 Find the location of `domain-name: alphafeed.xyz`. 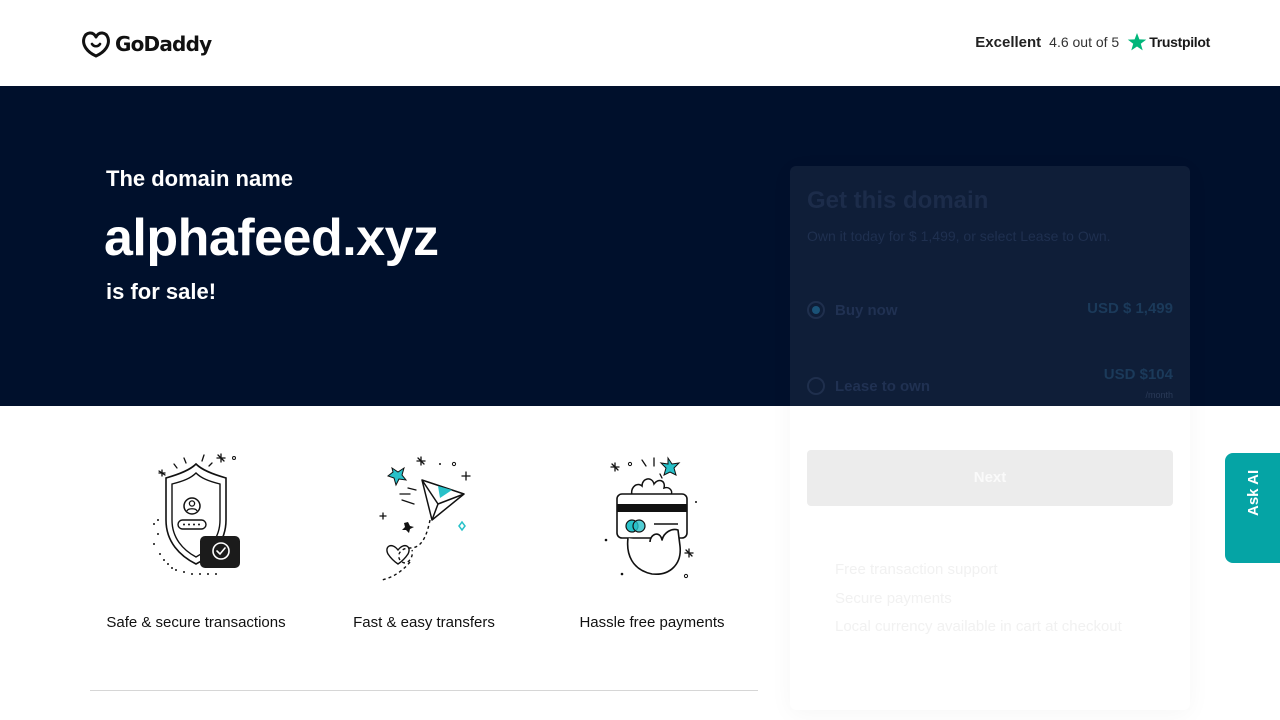

domain-name: alphafeed.xyz is located at coordinates (271, 238).